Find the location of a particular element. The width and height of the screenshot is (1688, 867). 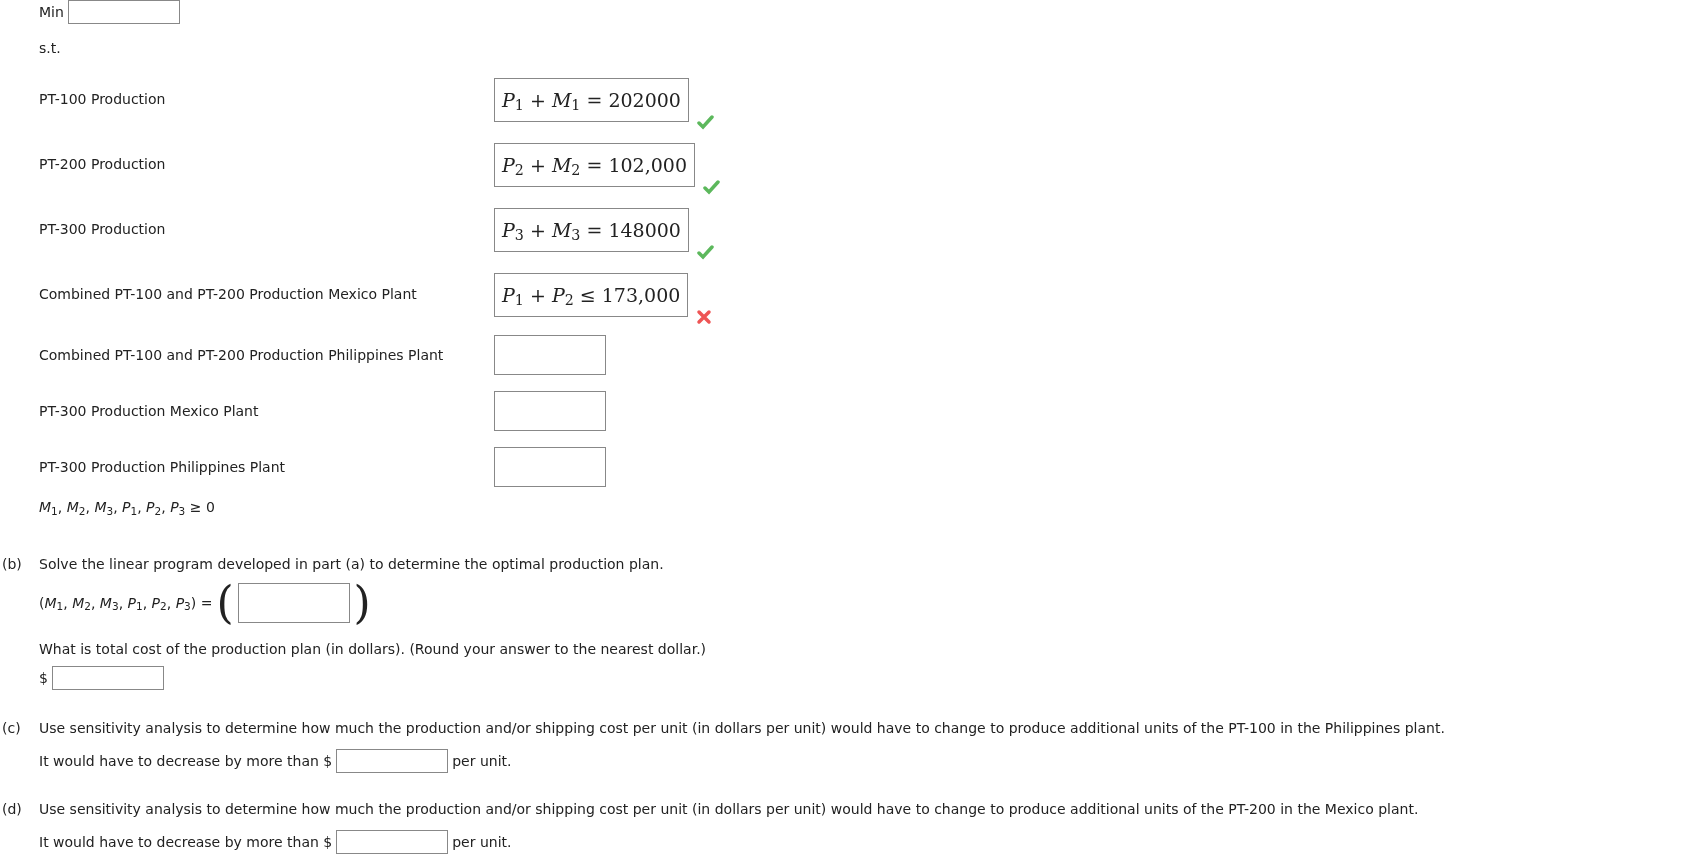

answer-field: P$_{3}$ + M$_{3}$ = 148000 is located at coordinates (591, 229).